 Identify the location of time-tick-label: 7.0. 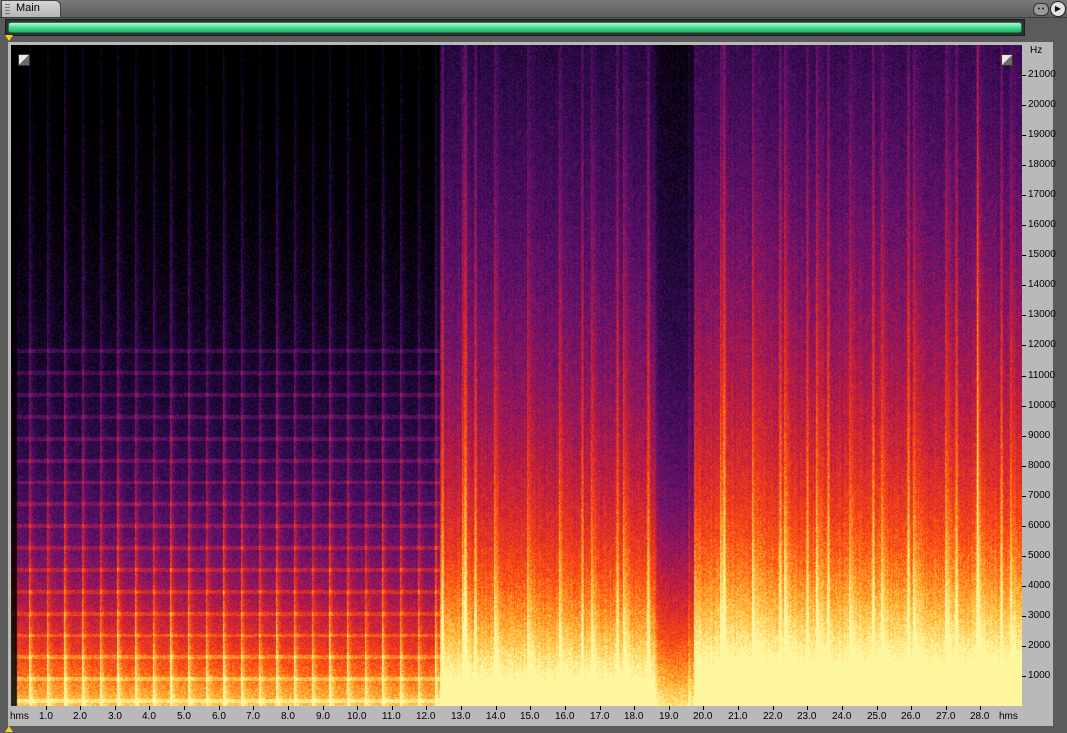
(253, 716).